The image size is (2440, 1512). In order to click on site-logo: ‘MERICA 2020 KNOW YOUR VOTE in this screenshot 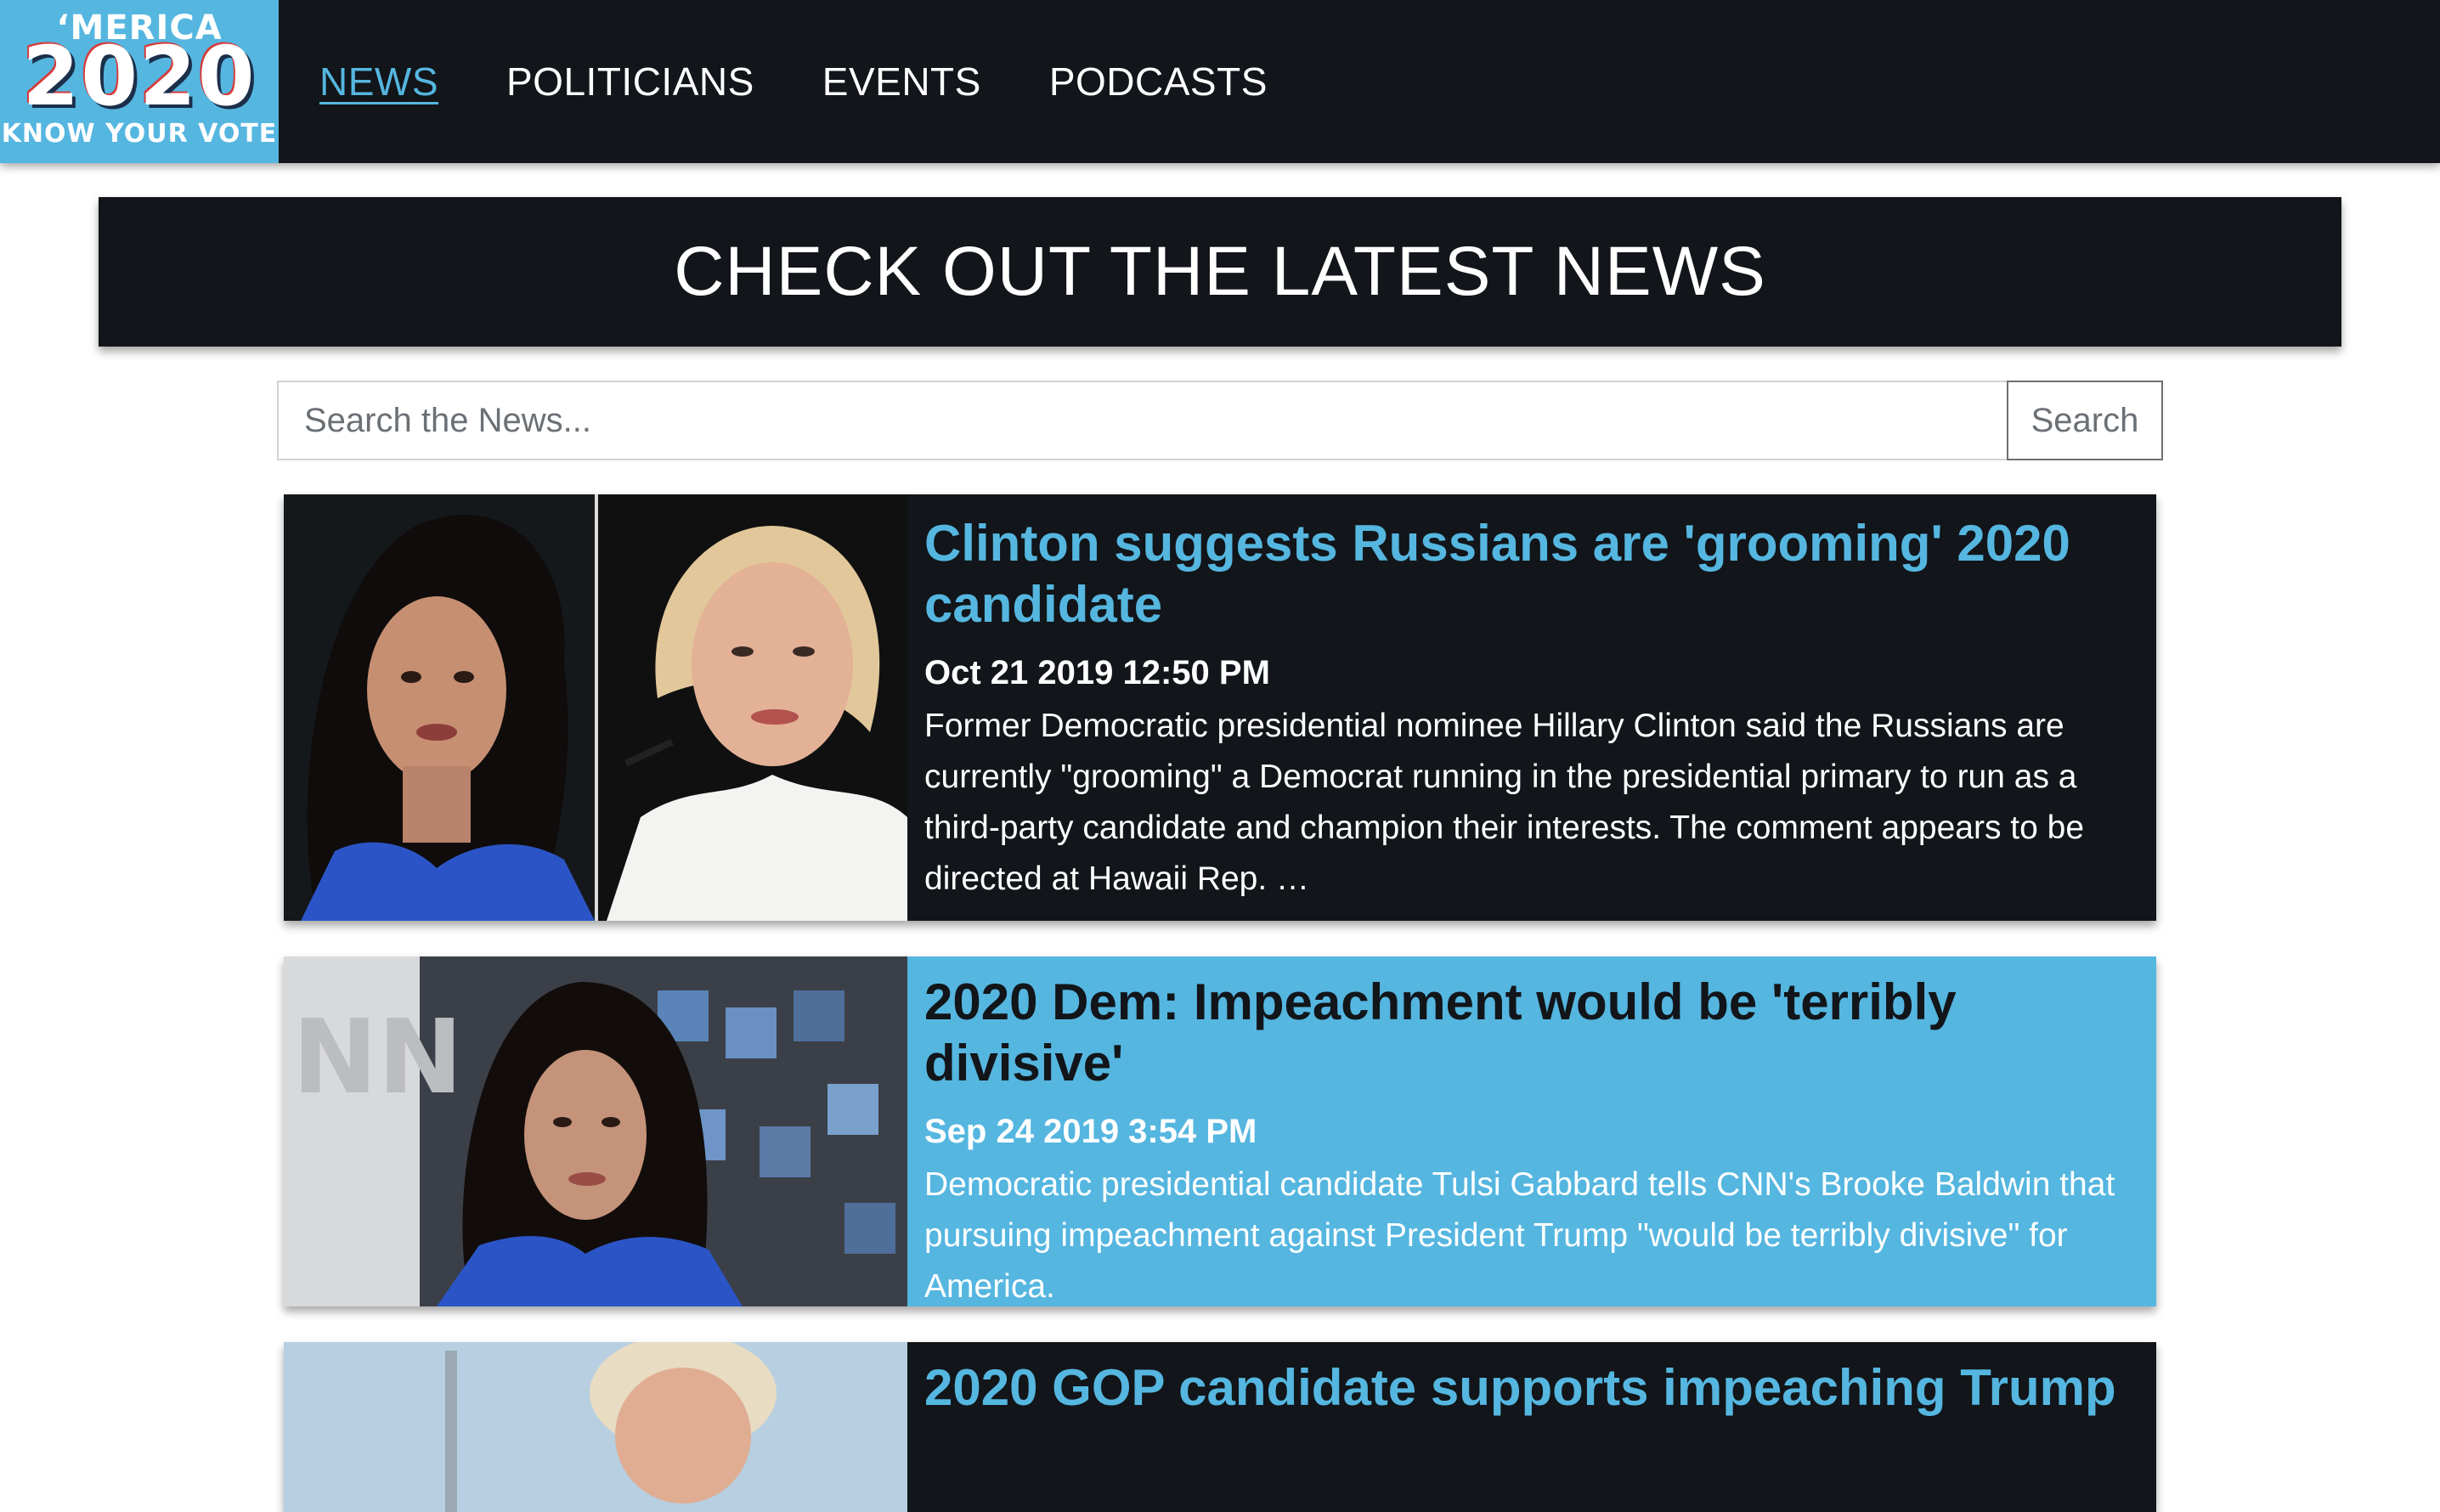, I will do `click(139, 81)`.